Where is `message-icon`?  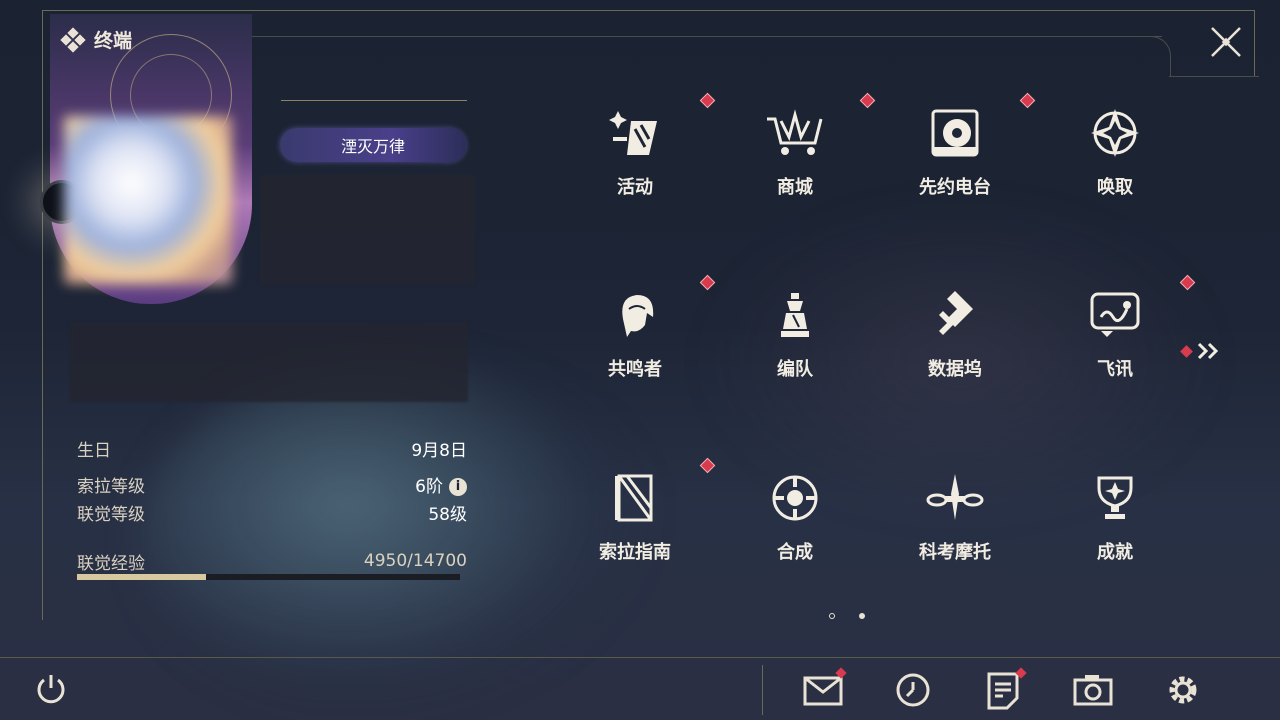
message-icon is located at coordinates (1115, 314).